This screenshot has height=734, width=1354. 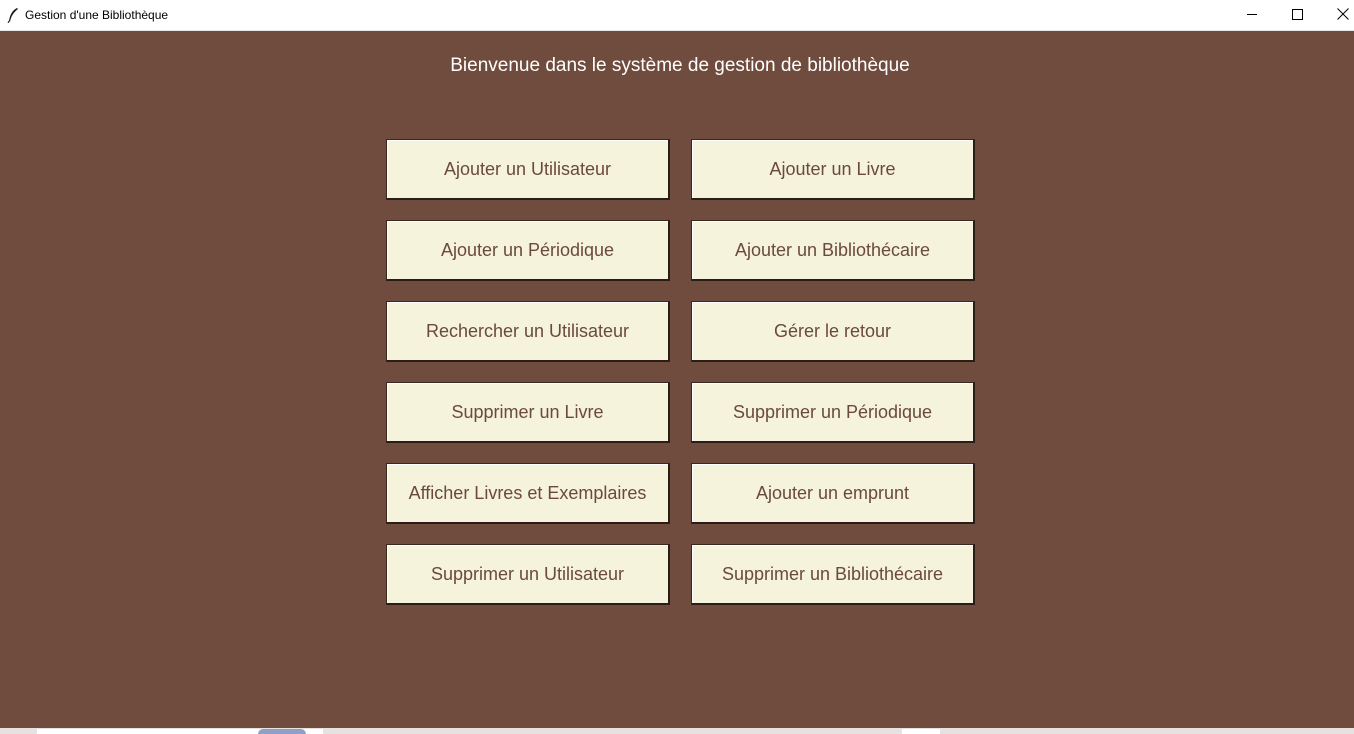 I want to click on add-librarian-button: Ajouter un Bibliothécaire, so click(x=833, y=250).